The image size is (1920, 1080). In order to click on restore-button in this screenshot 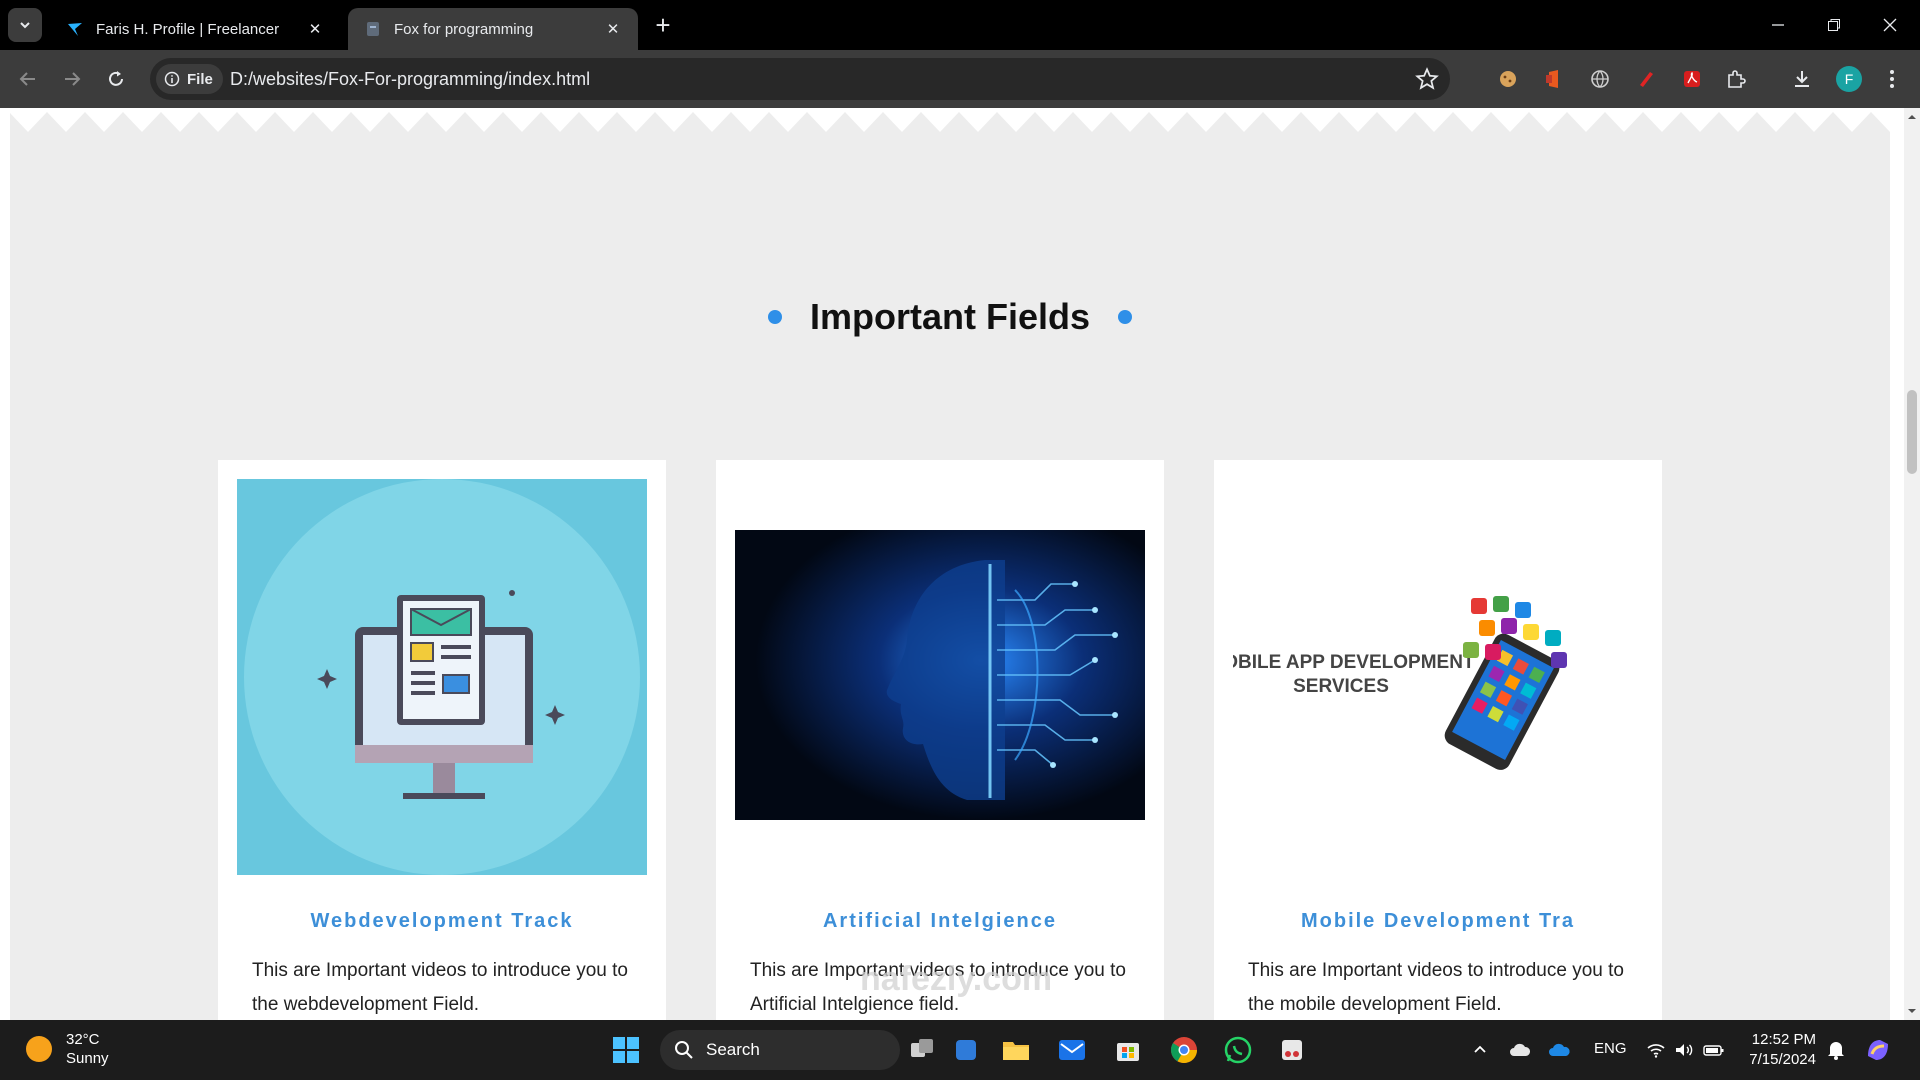, I will do `click(1834, 25)`.